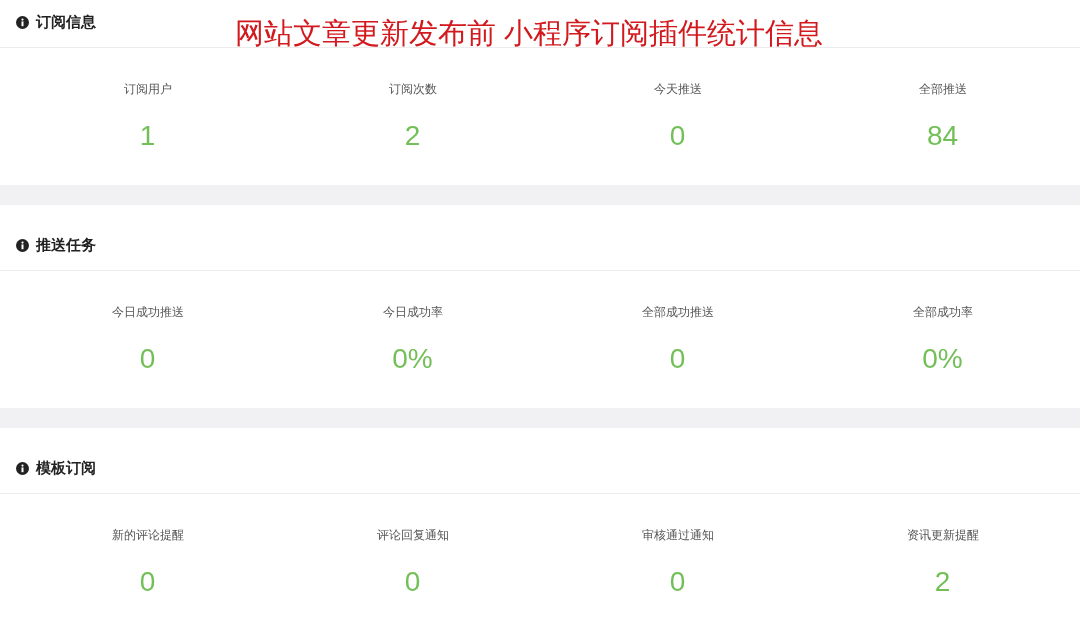  I want to click on stat-label: 订阅次数, so click(412, 89).